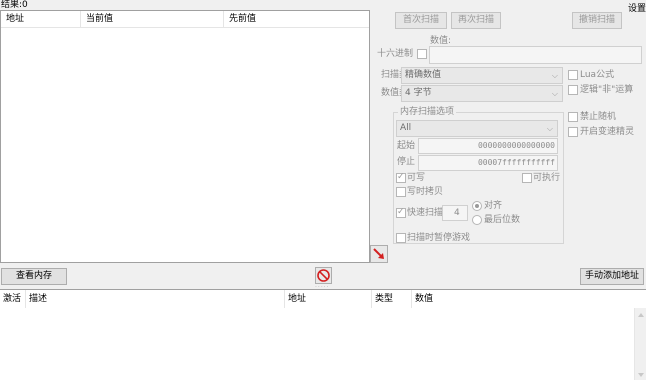 The width and height of the screenshot is (646, 380). What do you see at coordinates (637, 9) in the screenshot?
I see `settings-link: 设置` at bounding box center [637, 9].